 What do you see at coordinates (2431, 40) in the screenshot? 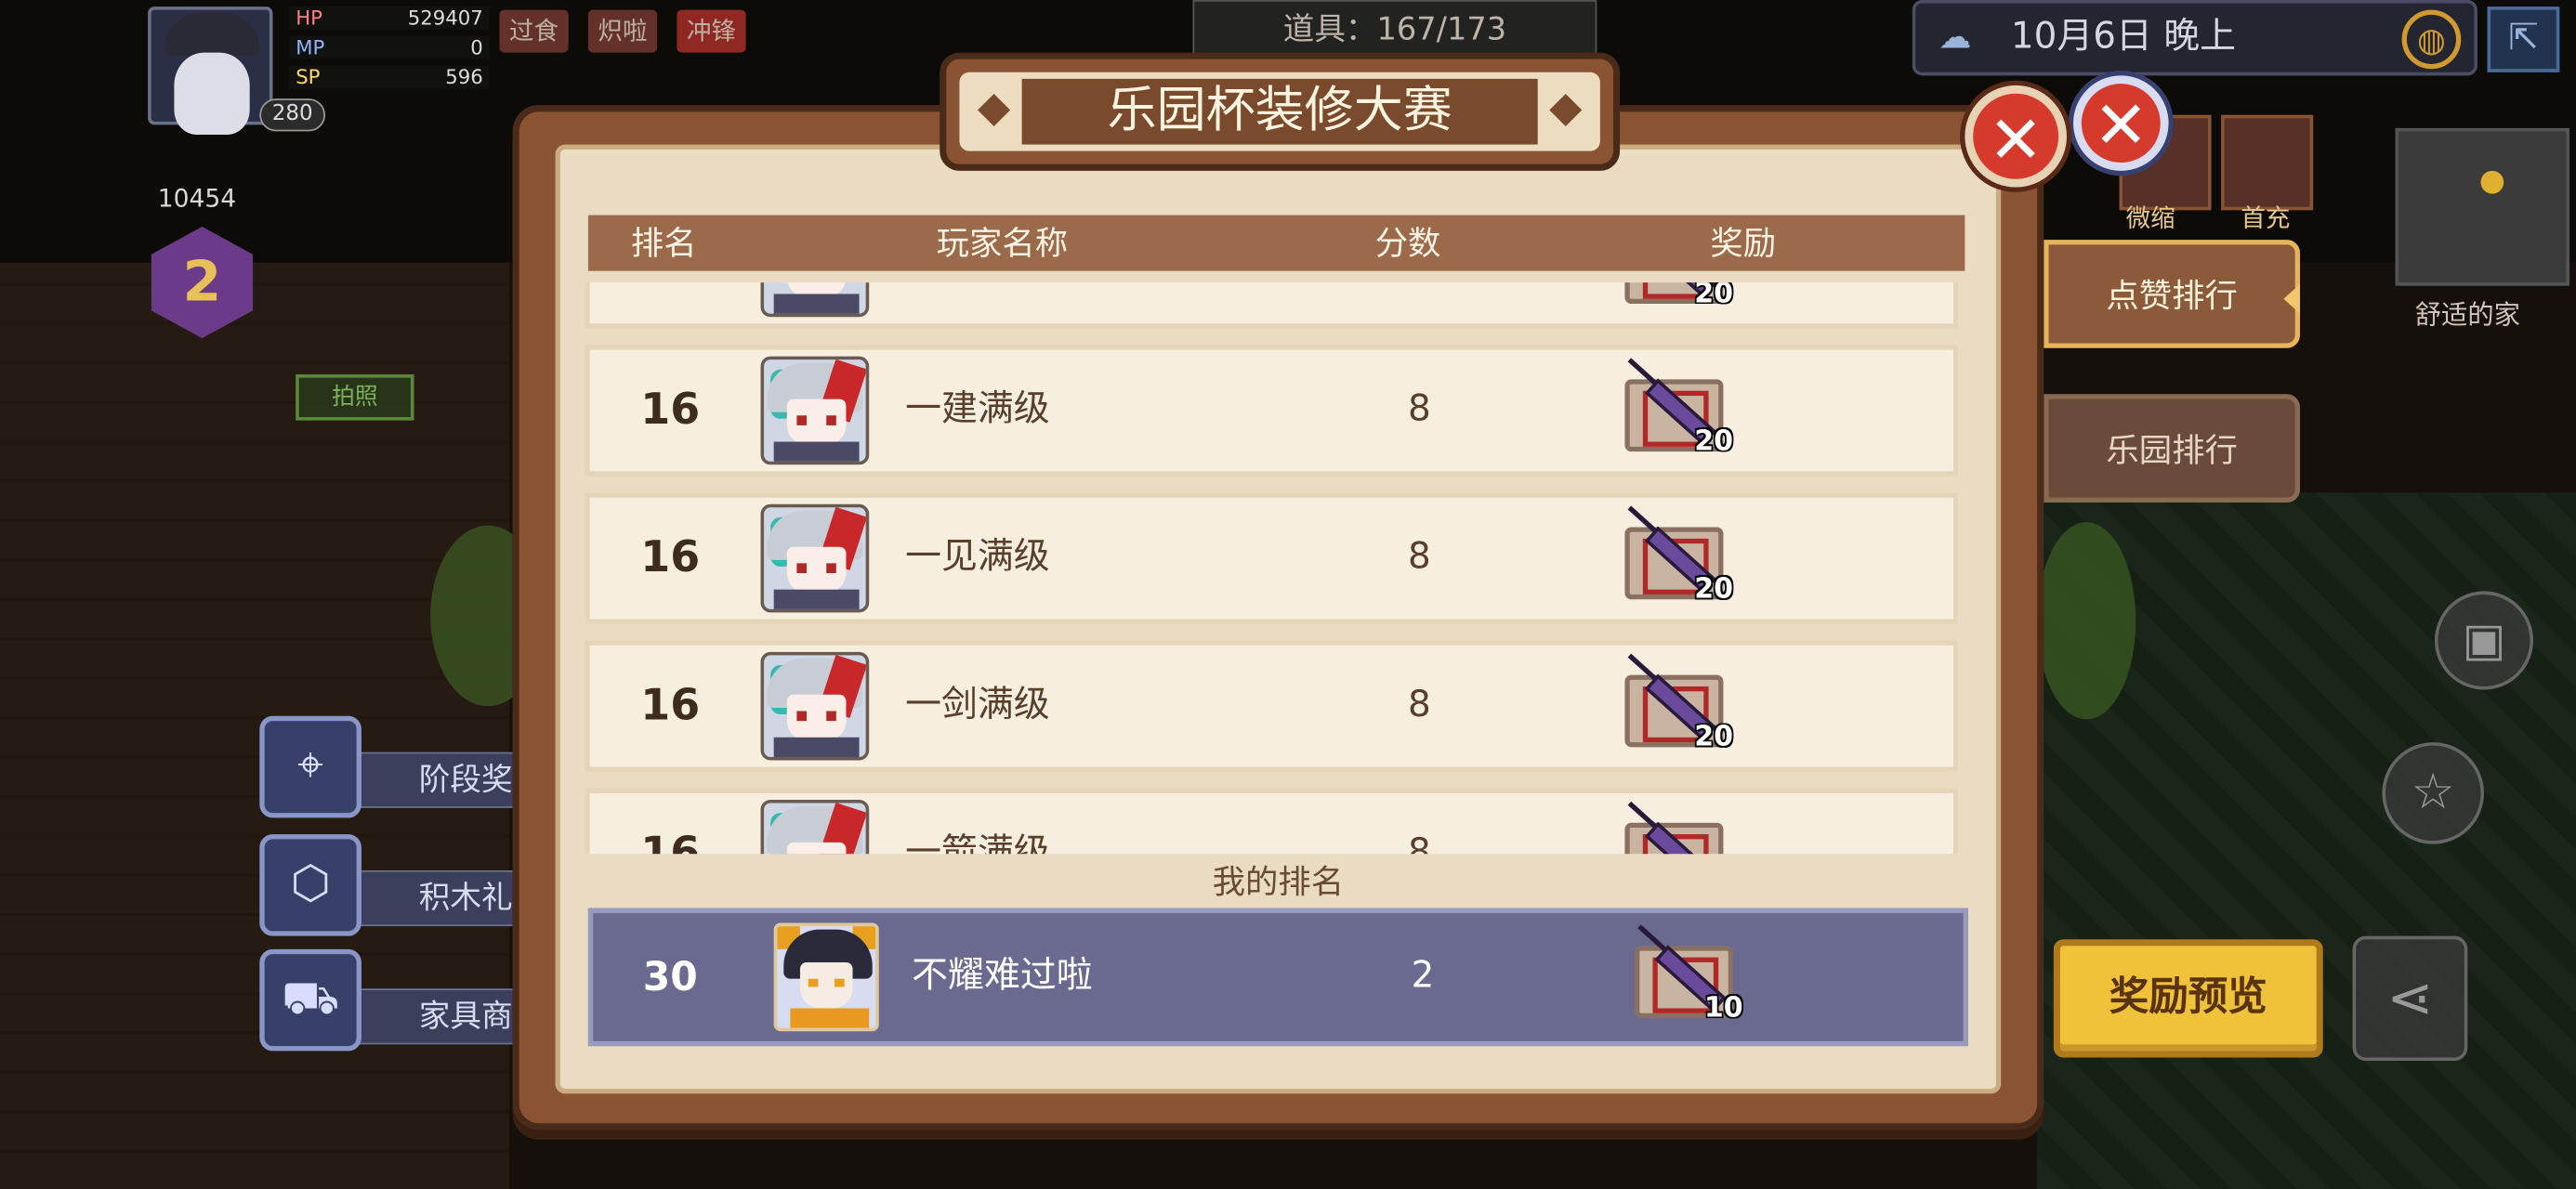
I see `globe-icon: ◍` at bounding box center [2431, 40].